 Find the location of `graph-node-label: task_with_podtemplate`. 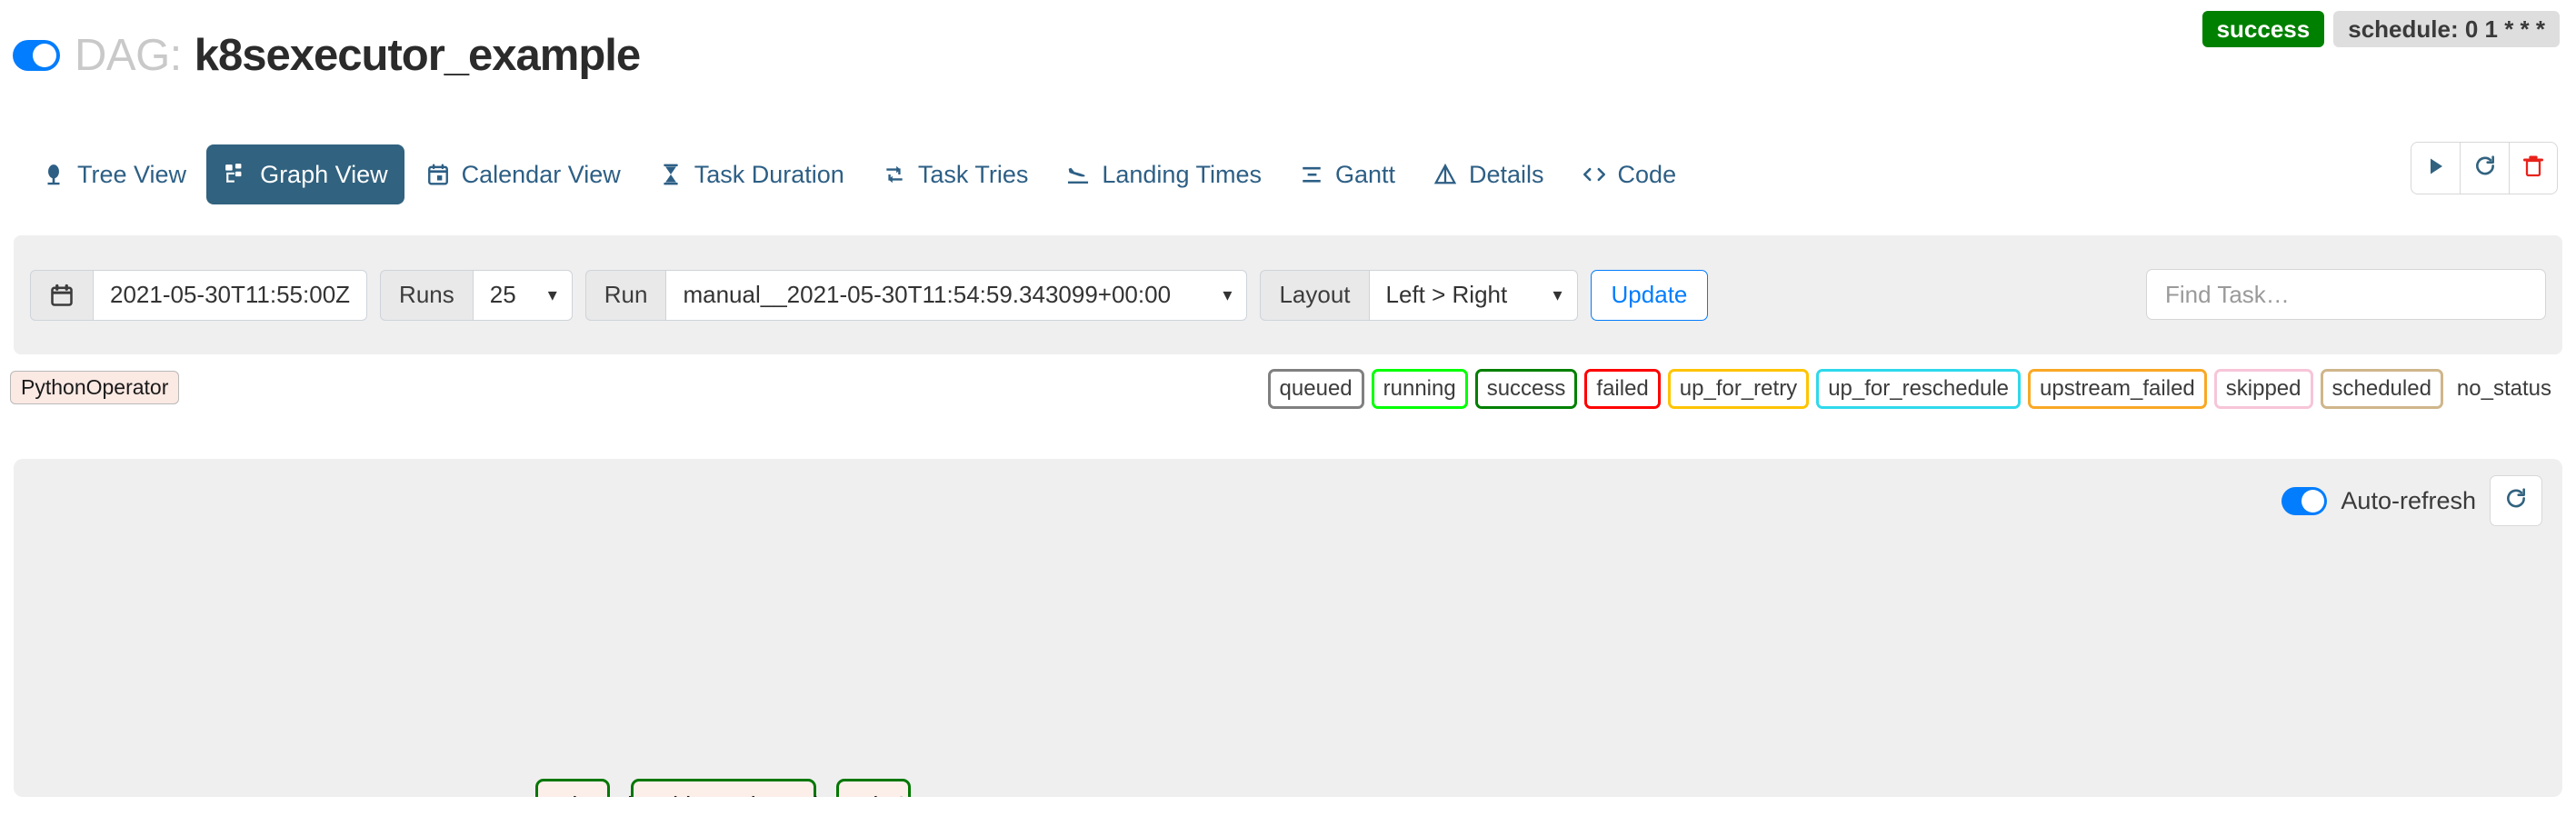

graph-node-label: task_with_podtemplate is located at coordinates (724, 794).